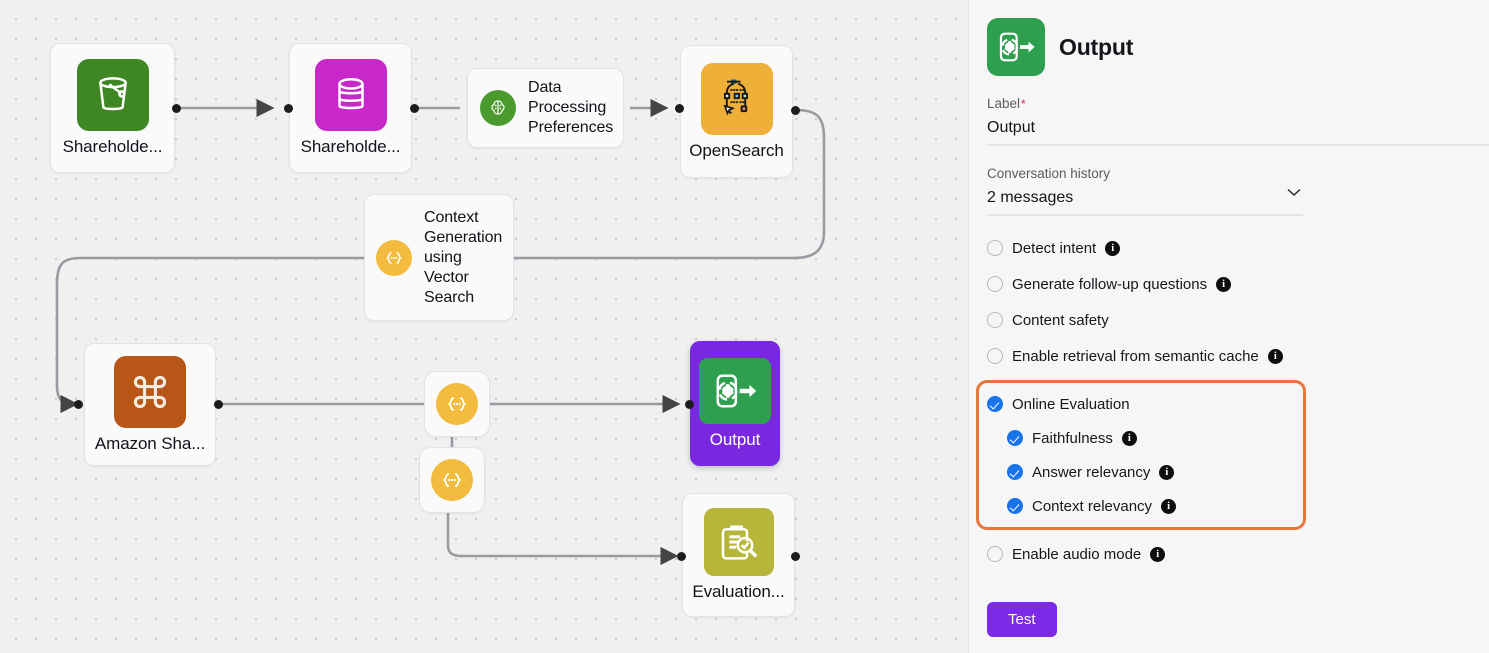  Describe the element at coordinates (1135, 356) in the screenshot. I see `option-label: Enable retrieval from semantic cache` at that location.